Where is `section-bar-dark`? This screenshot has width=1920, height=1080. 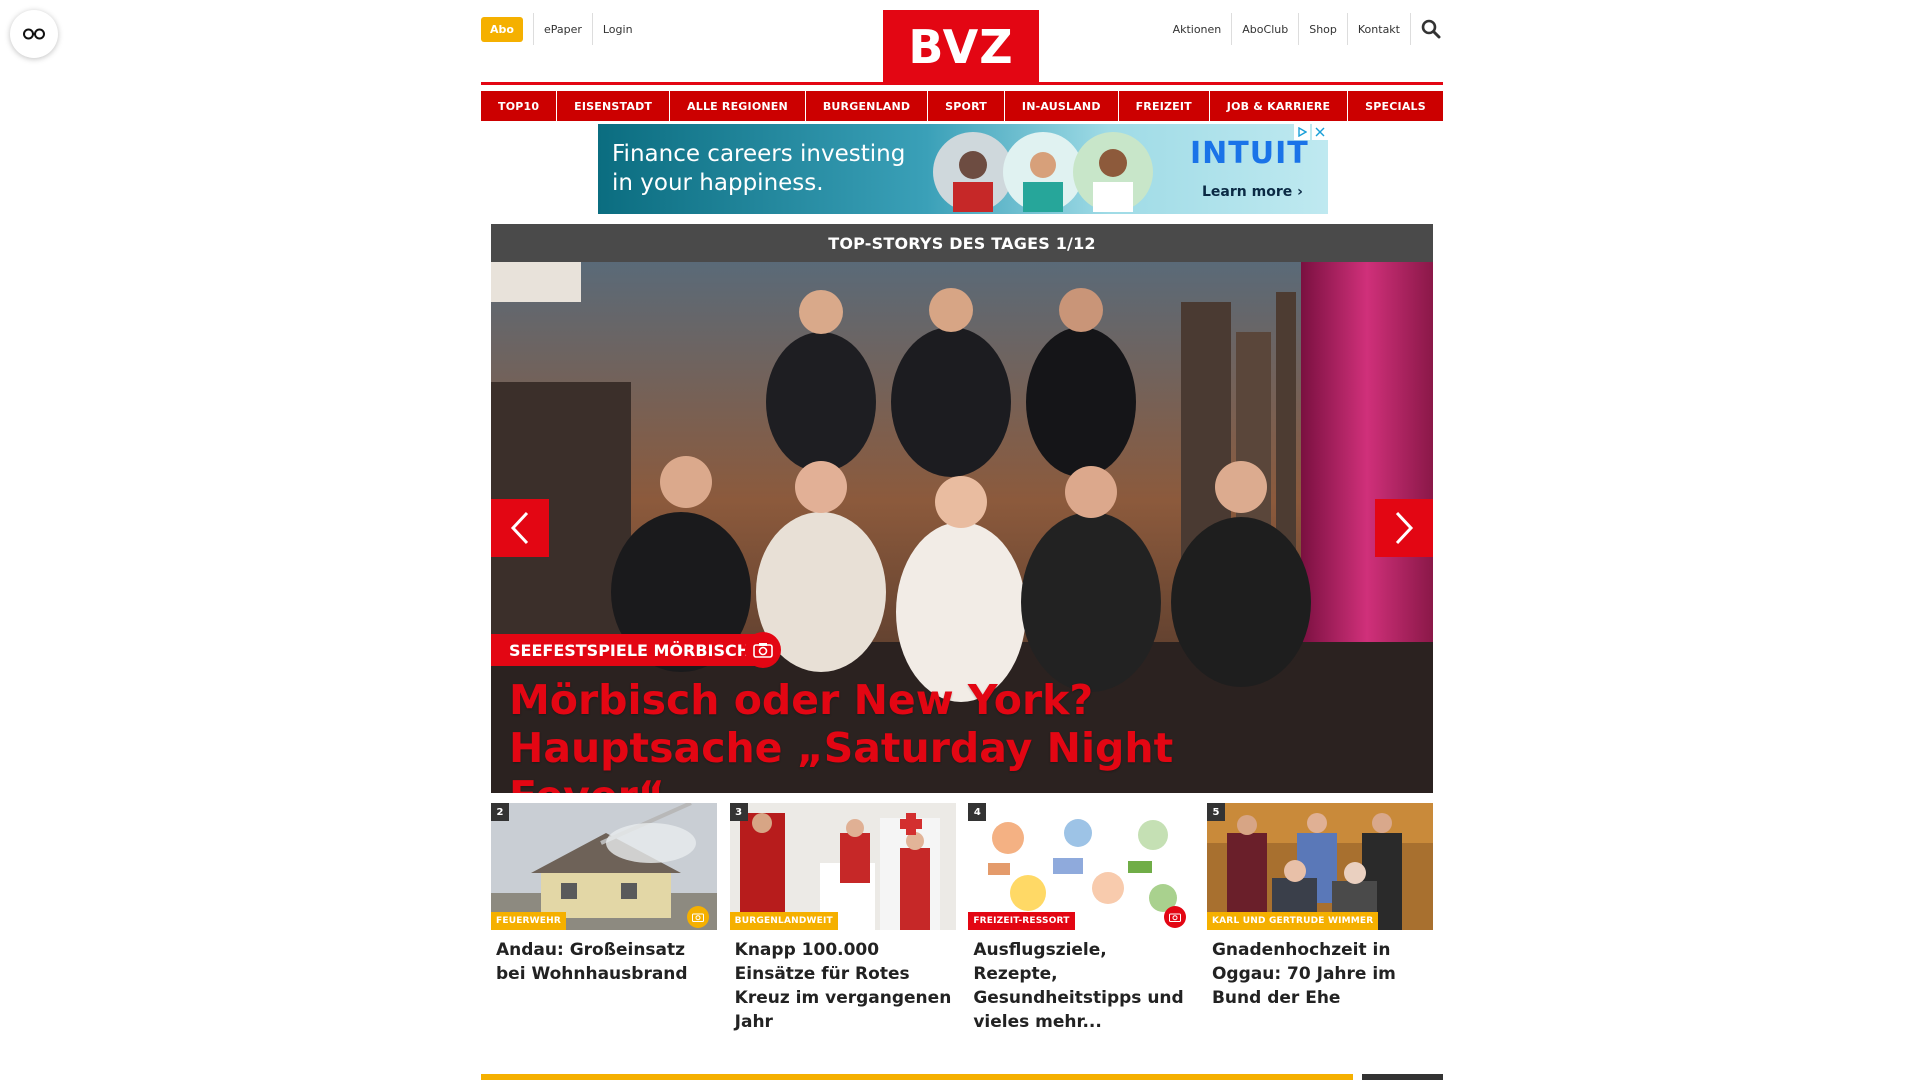
section-bar-dark is located at coordinates (1402, 1077).